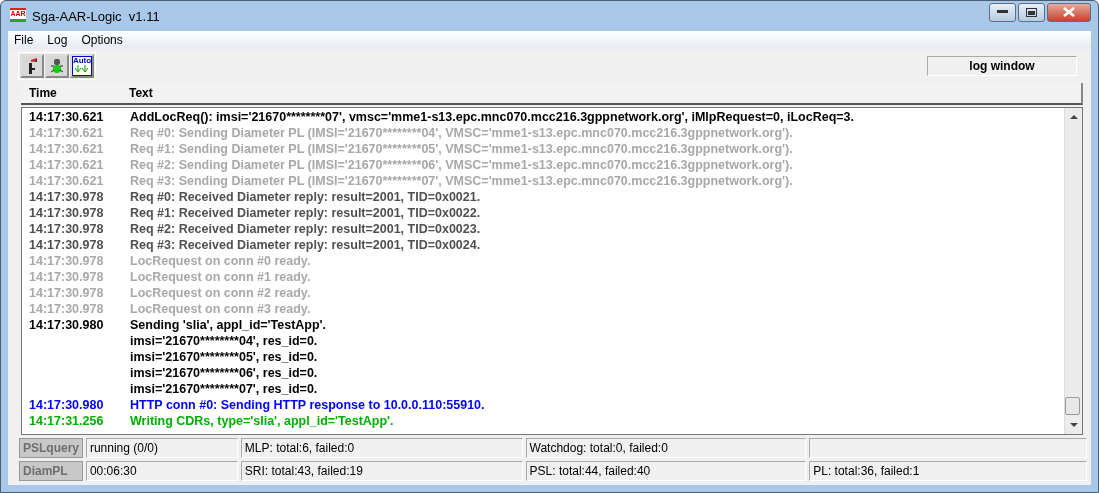 Image resolution: width=1099 pixels, height=493 pixels. Describe the element at coordinates (461, 181) in the screenshot. I see `log-message: Req #3: Sending Diameter PL (IMSI='21670********07', VMSC='mme1-s13.epc.mnc070.mcc216.3gppnetwork.org').` at that location.